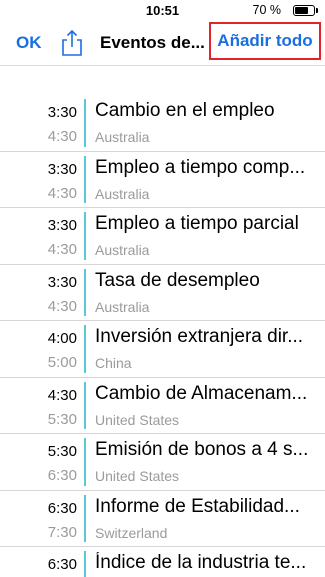  What do you see at coordinates (162, 293) in the screenshot?
I see `event-row: 3:30 4:30 Tasa de desempleo Australia` at bounding box center [162, 293].